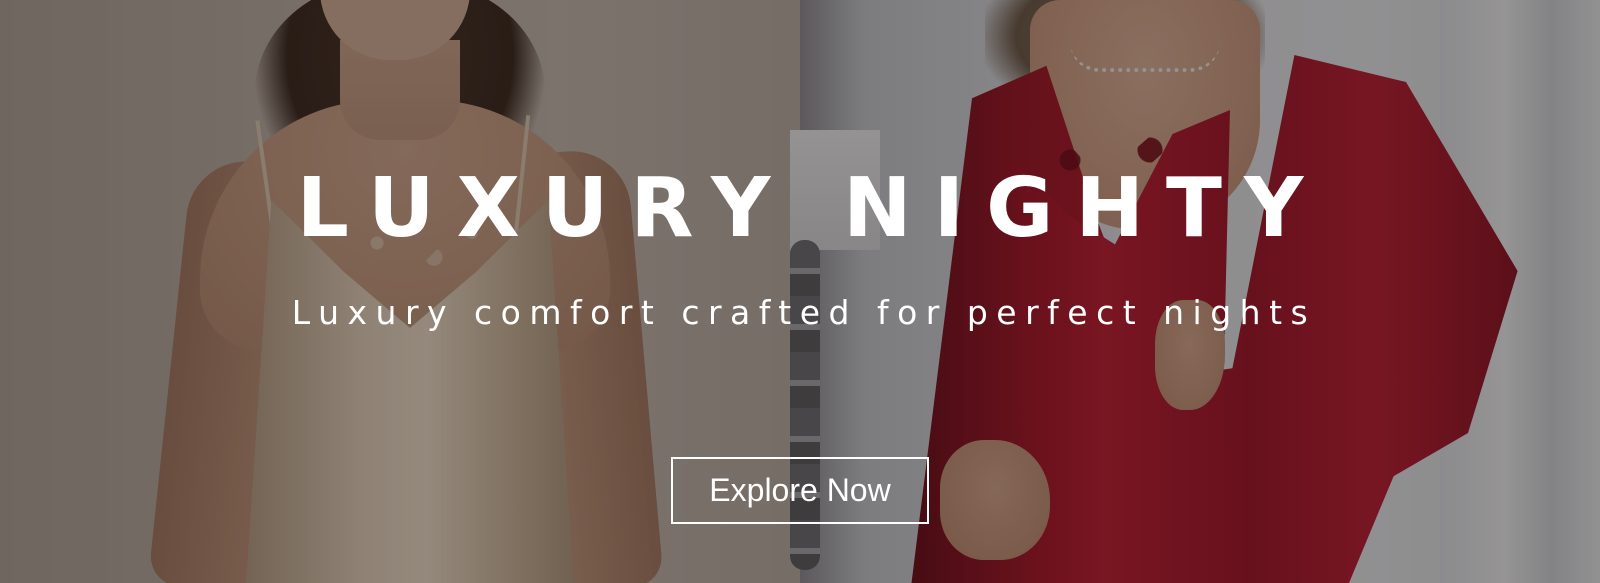  I want to click on hero-title: LUXURY NIGHTY, so click(811, 208).